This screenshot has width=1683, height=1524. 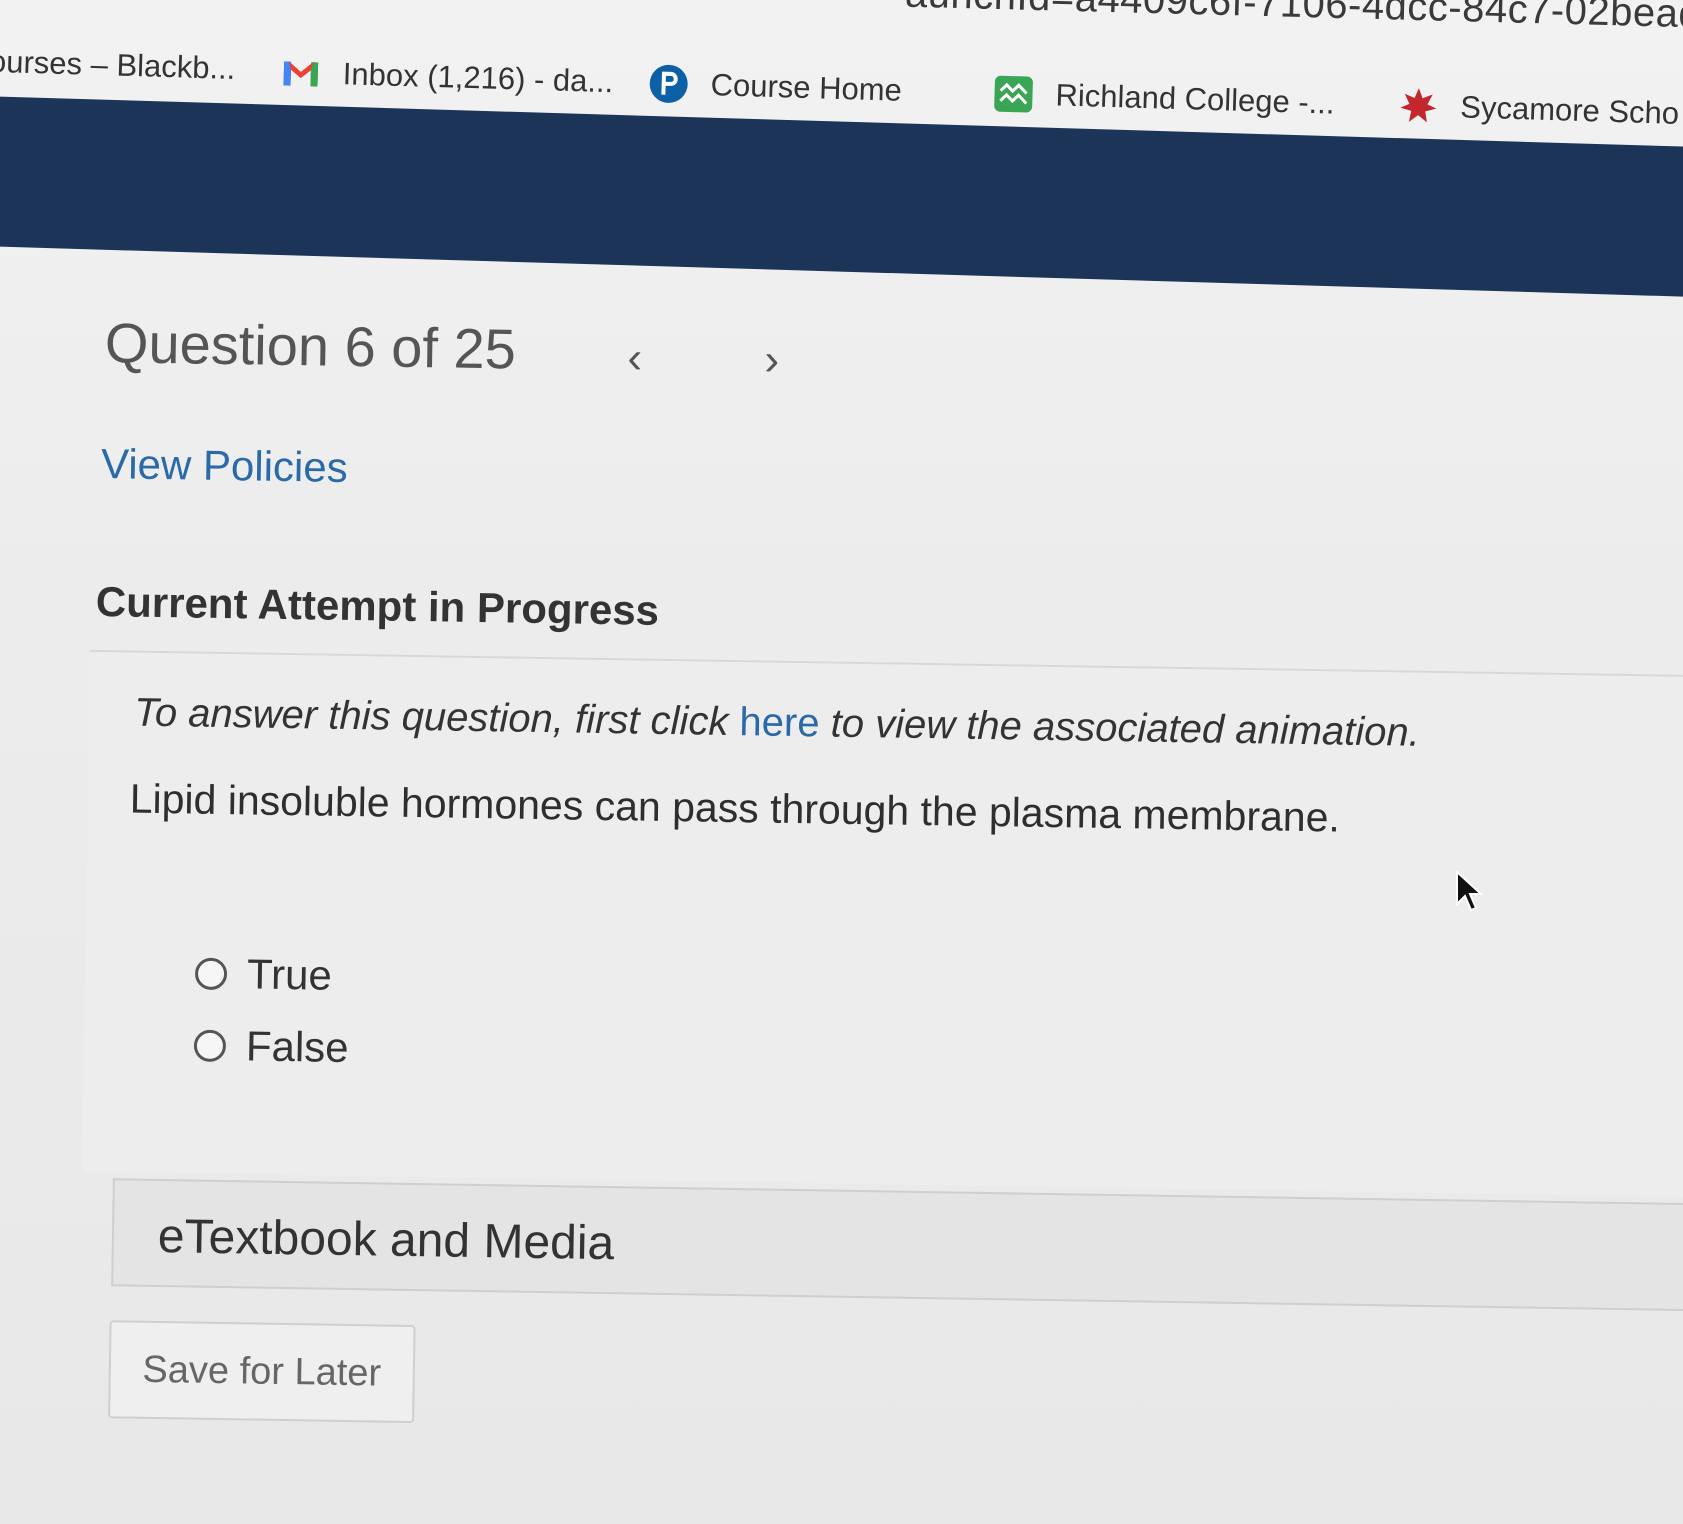 I want to click on option-label: False, so click(x=297, y=1046).